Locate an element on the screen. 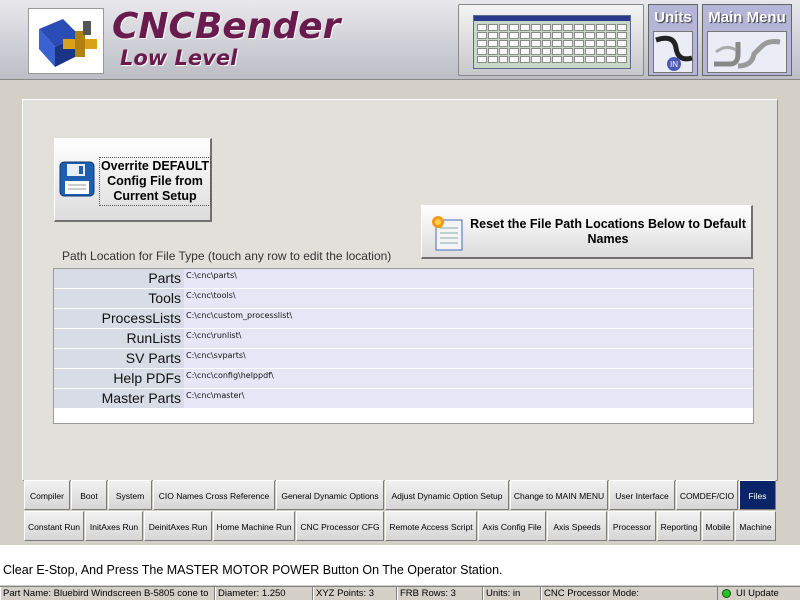 The image size is (800, 600). tab-deinitaxes-run: DeinitAxes Run is located at coordinates (178, 526).